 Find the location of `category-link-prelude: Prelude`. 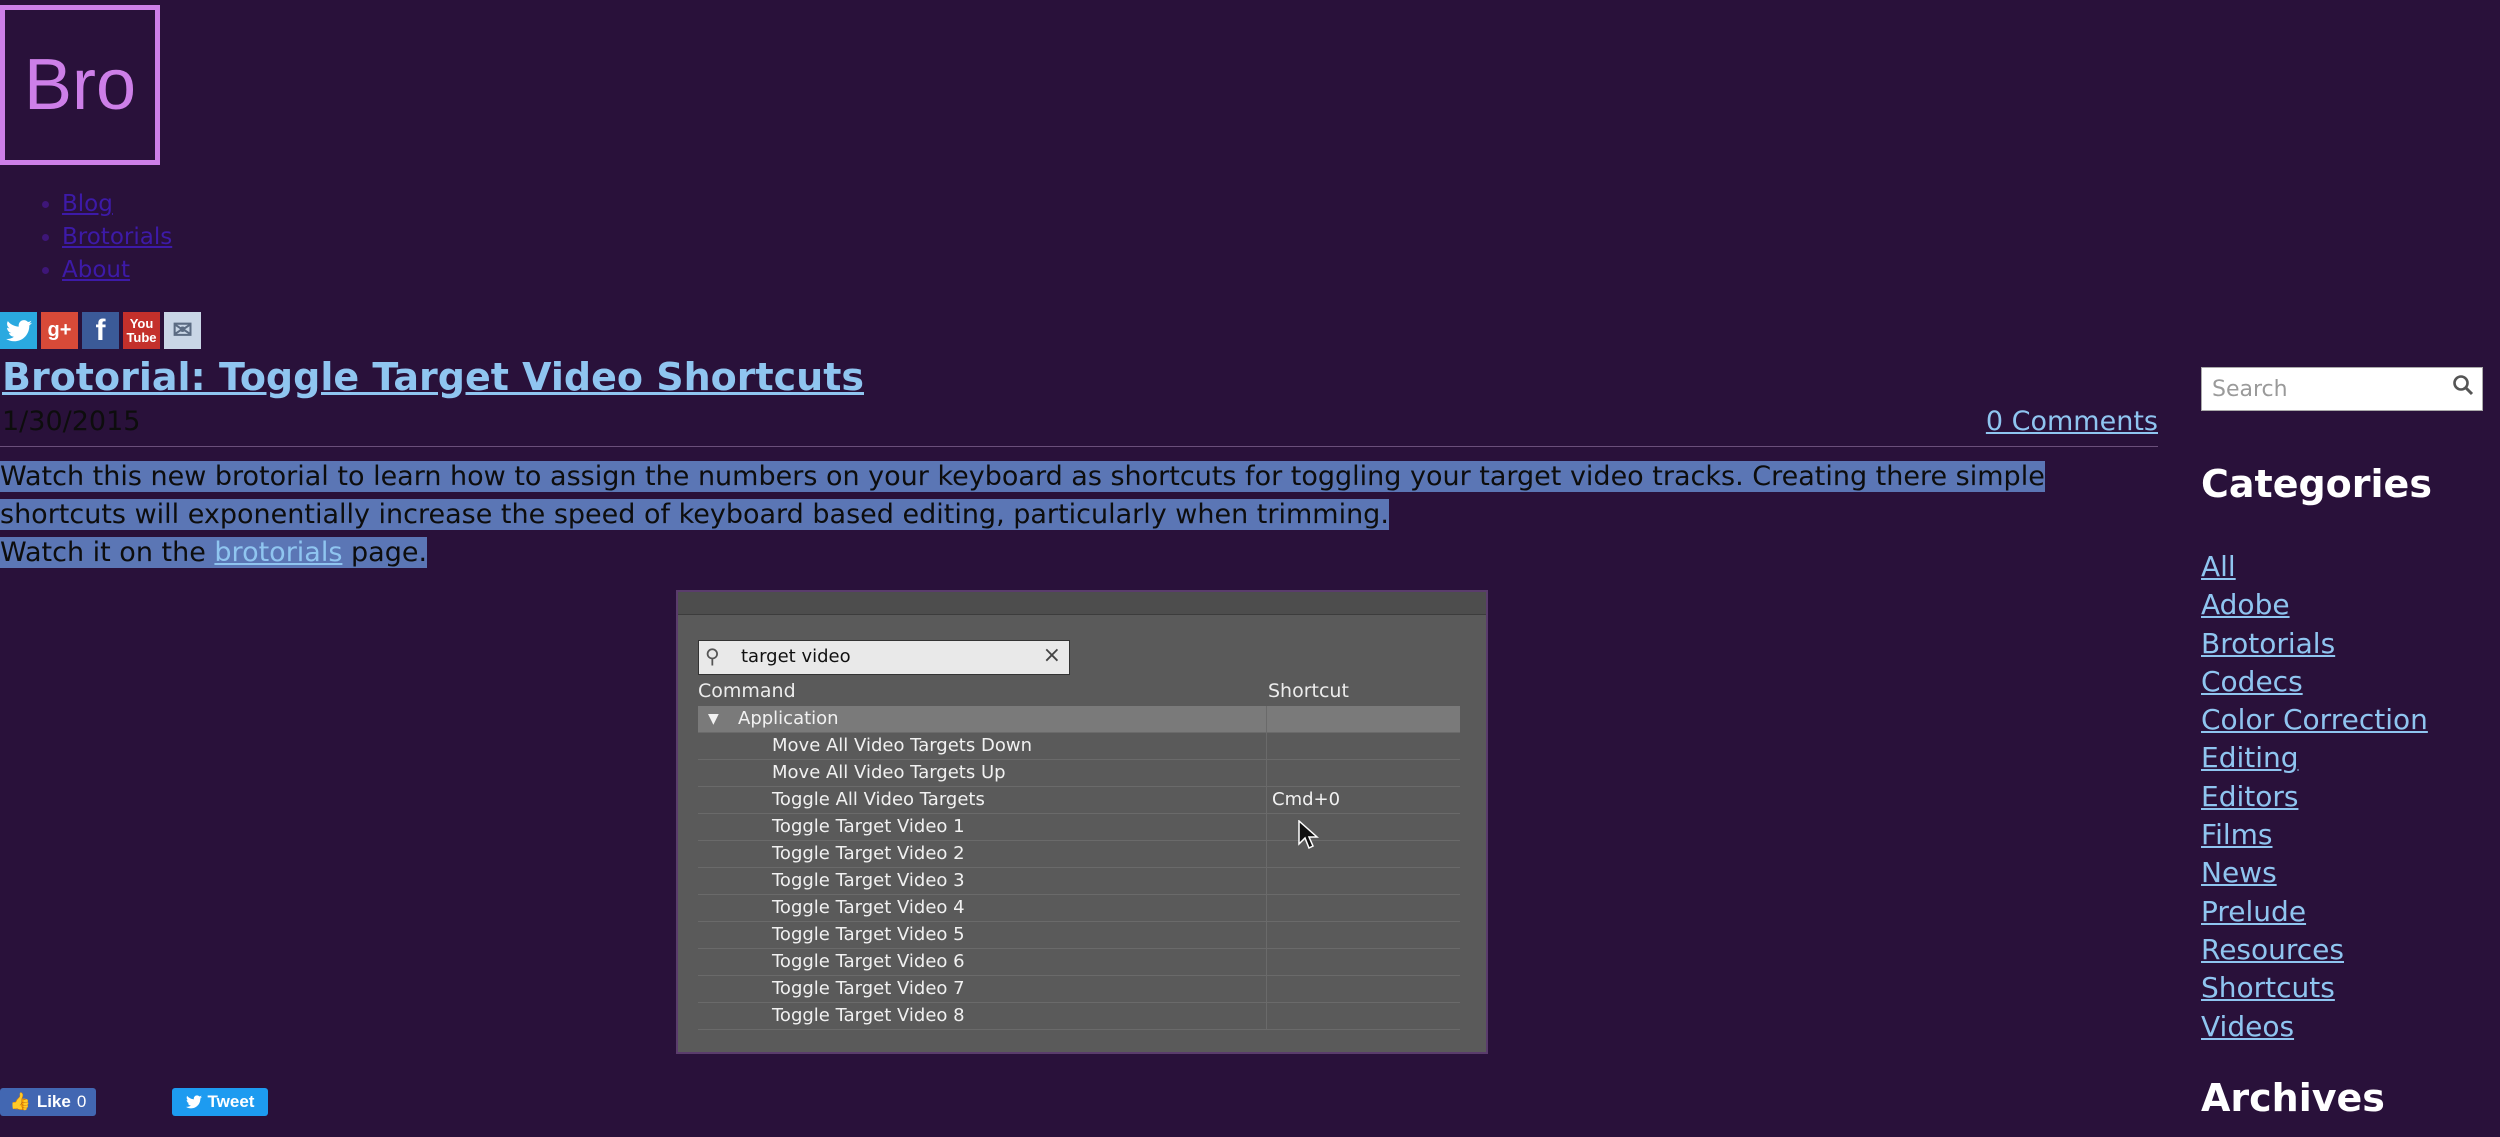

category-link-prelude: Prelude is located at coordinates (2253, 911).